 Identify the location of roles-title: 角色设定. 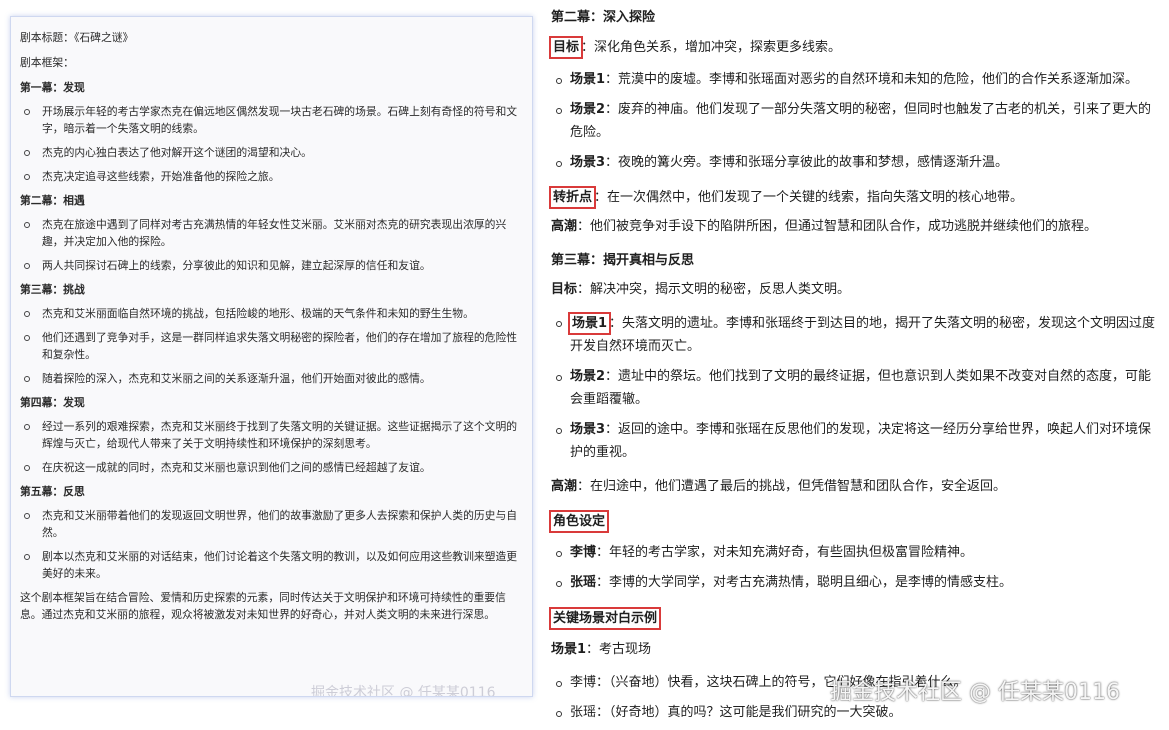
(854, 522).